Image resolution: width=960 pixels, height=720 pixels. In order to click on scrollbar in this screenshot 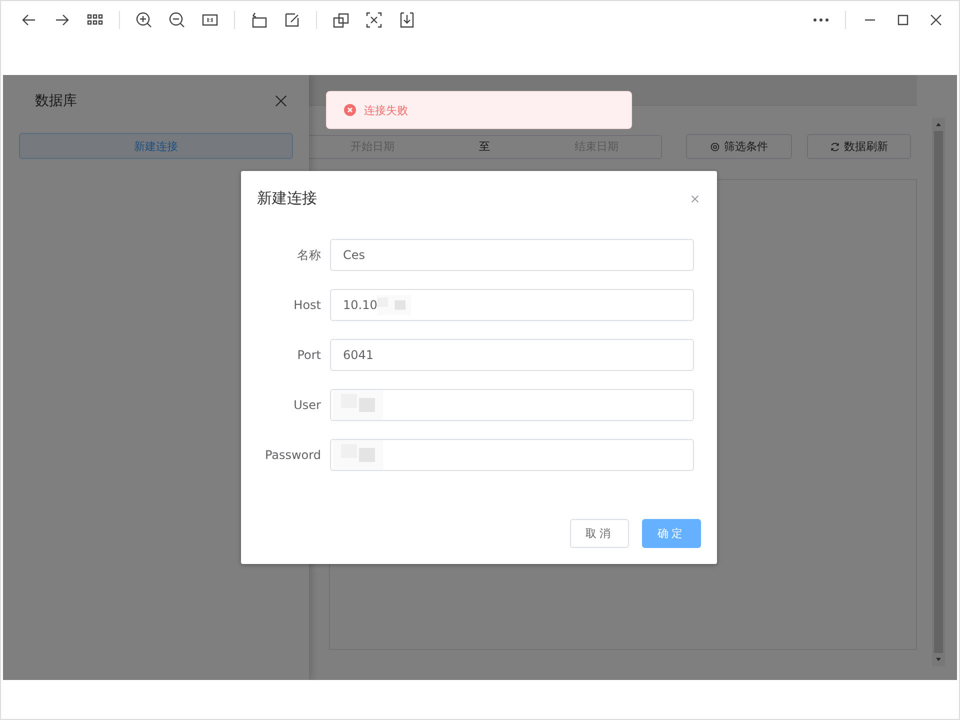, I will do `click(938, 392)`.